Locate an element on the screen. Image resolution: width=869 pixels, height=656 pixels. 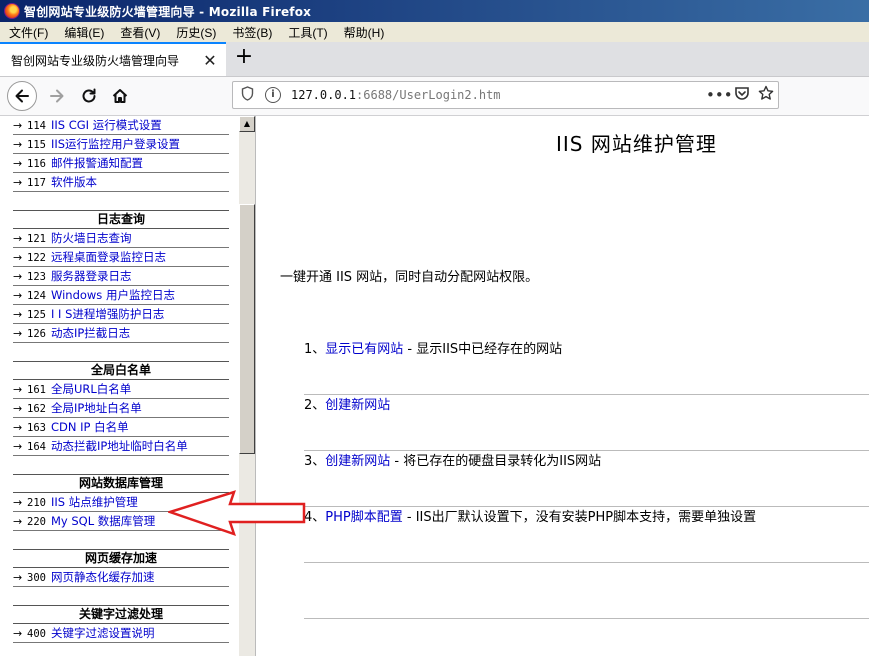
menu-item-164: → 164 动态拦截IP地址临时白名单 is located at coordinates (121, 446).